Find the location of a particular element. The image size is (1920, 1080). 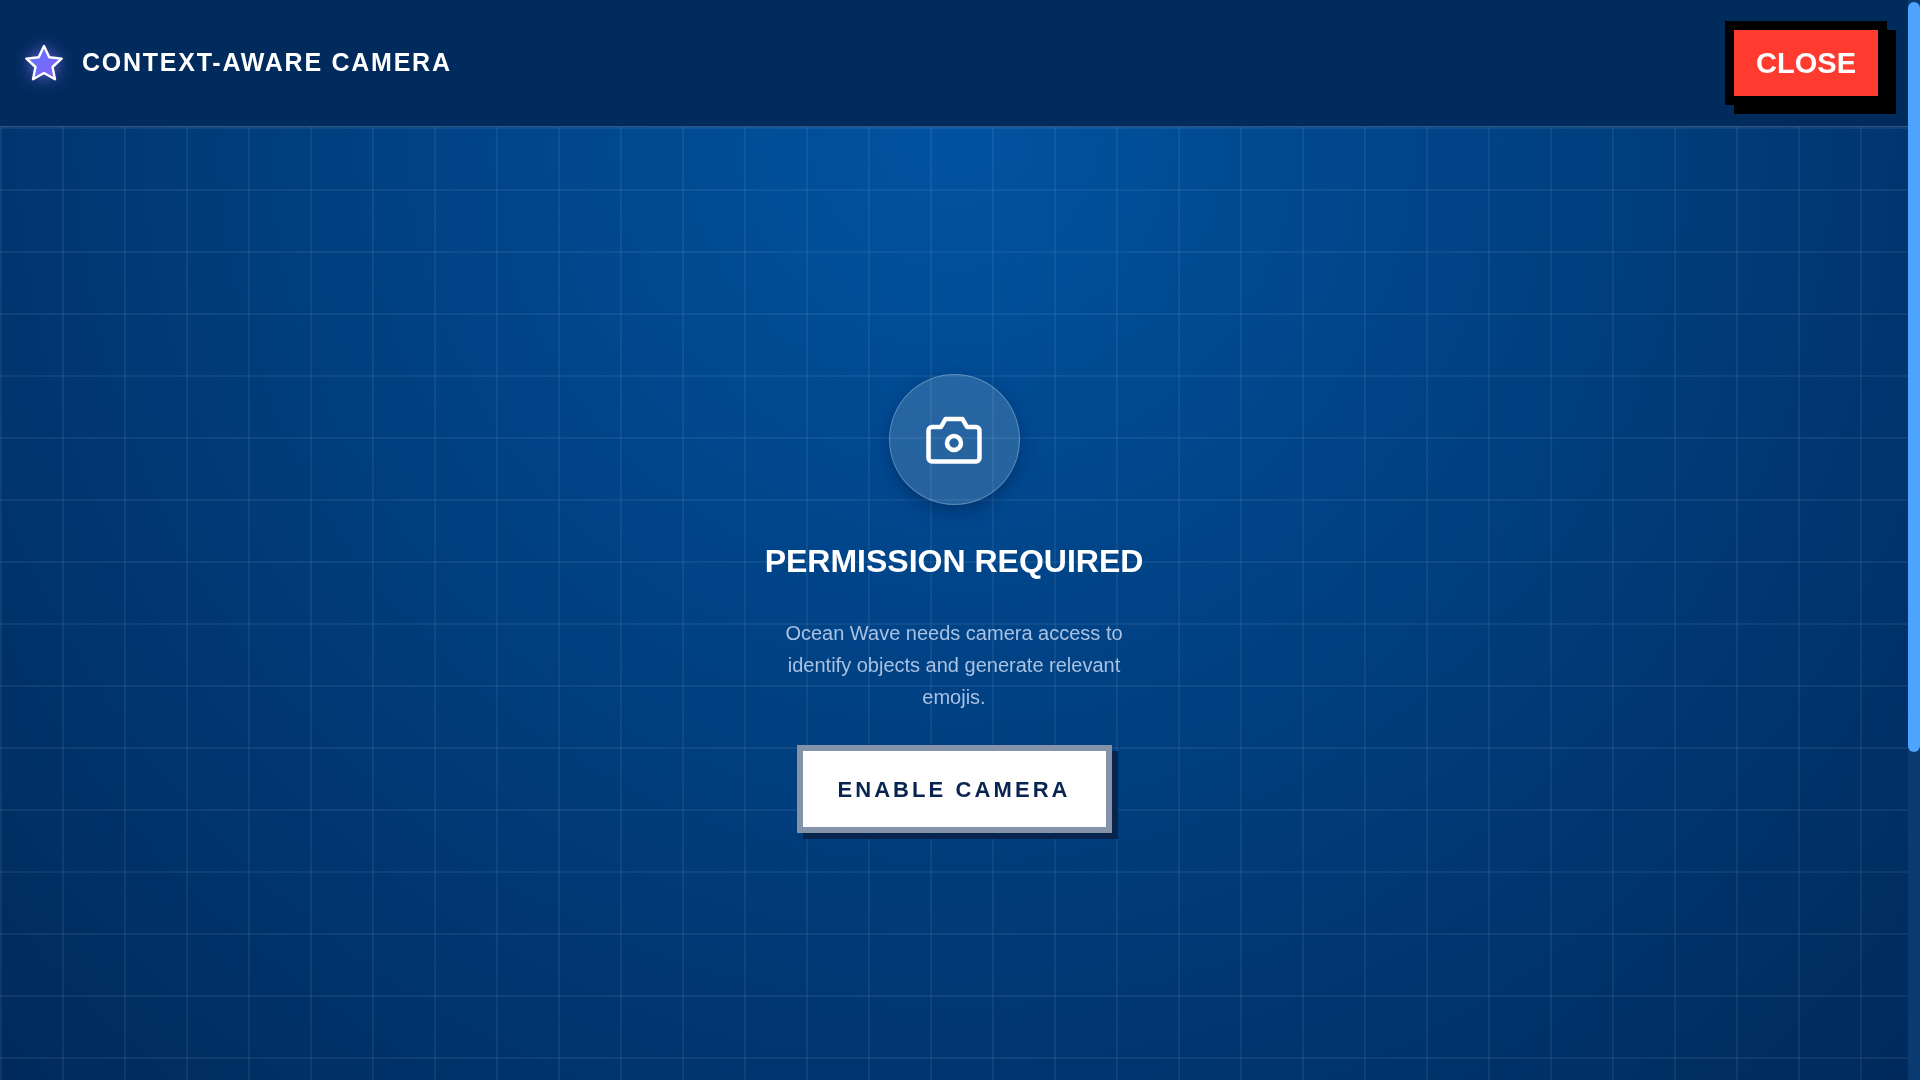

scrollbar-thumb is located at coordinates (1914, 377).